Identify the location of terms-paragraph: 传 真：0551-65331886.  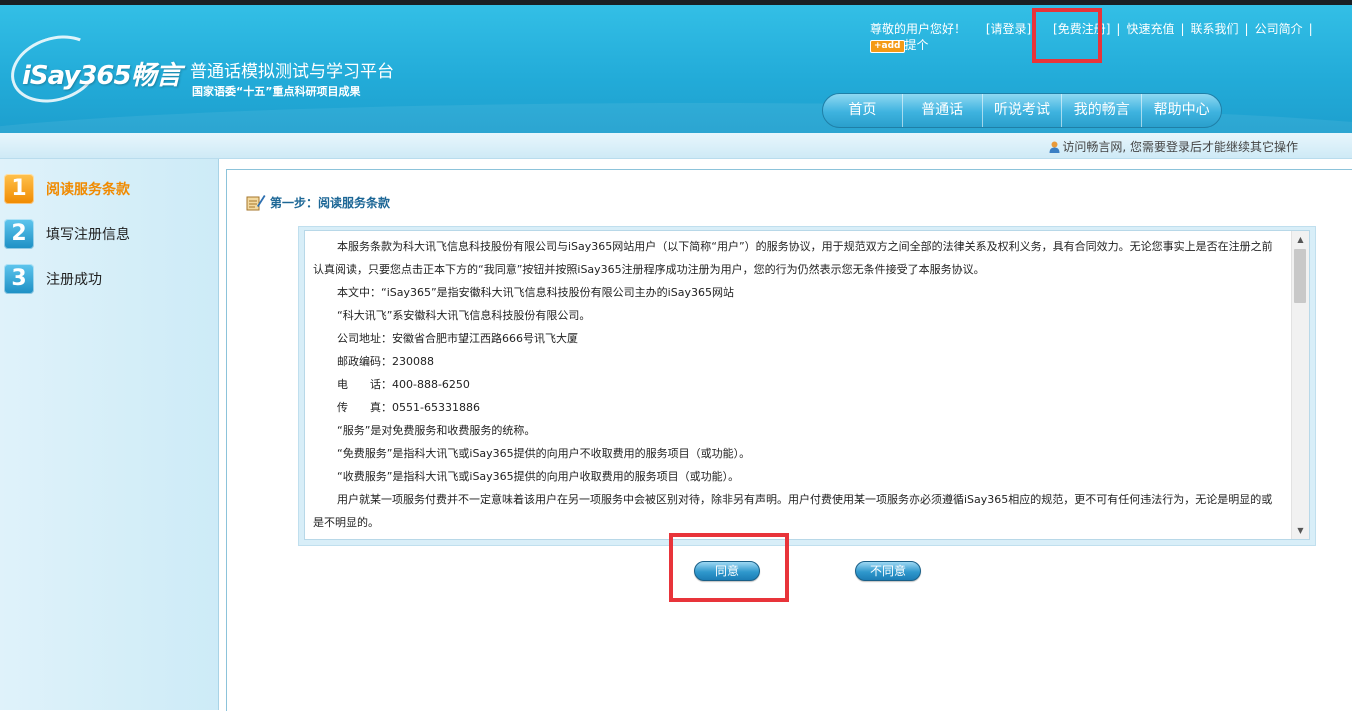
(408, 407).